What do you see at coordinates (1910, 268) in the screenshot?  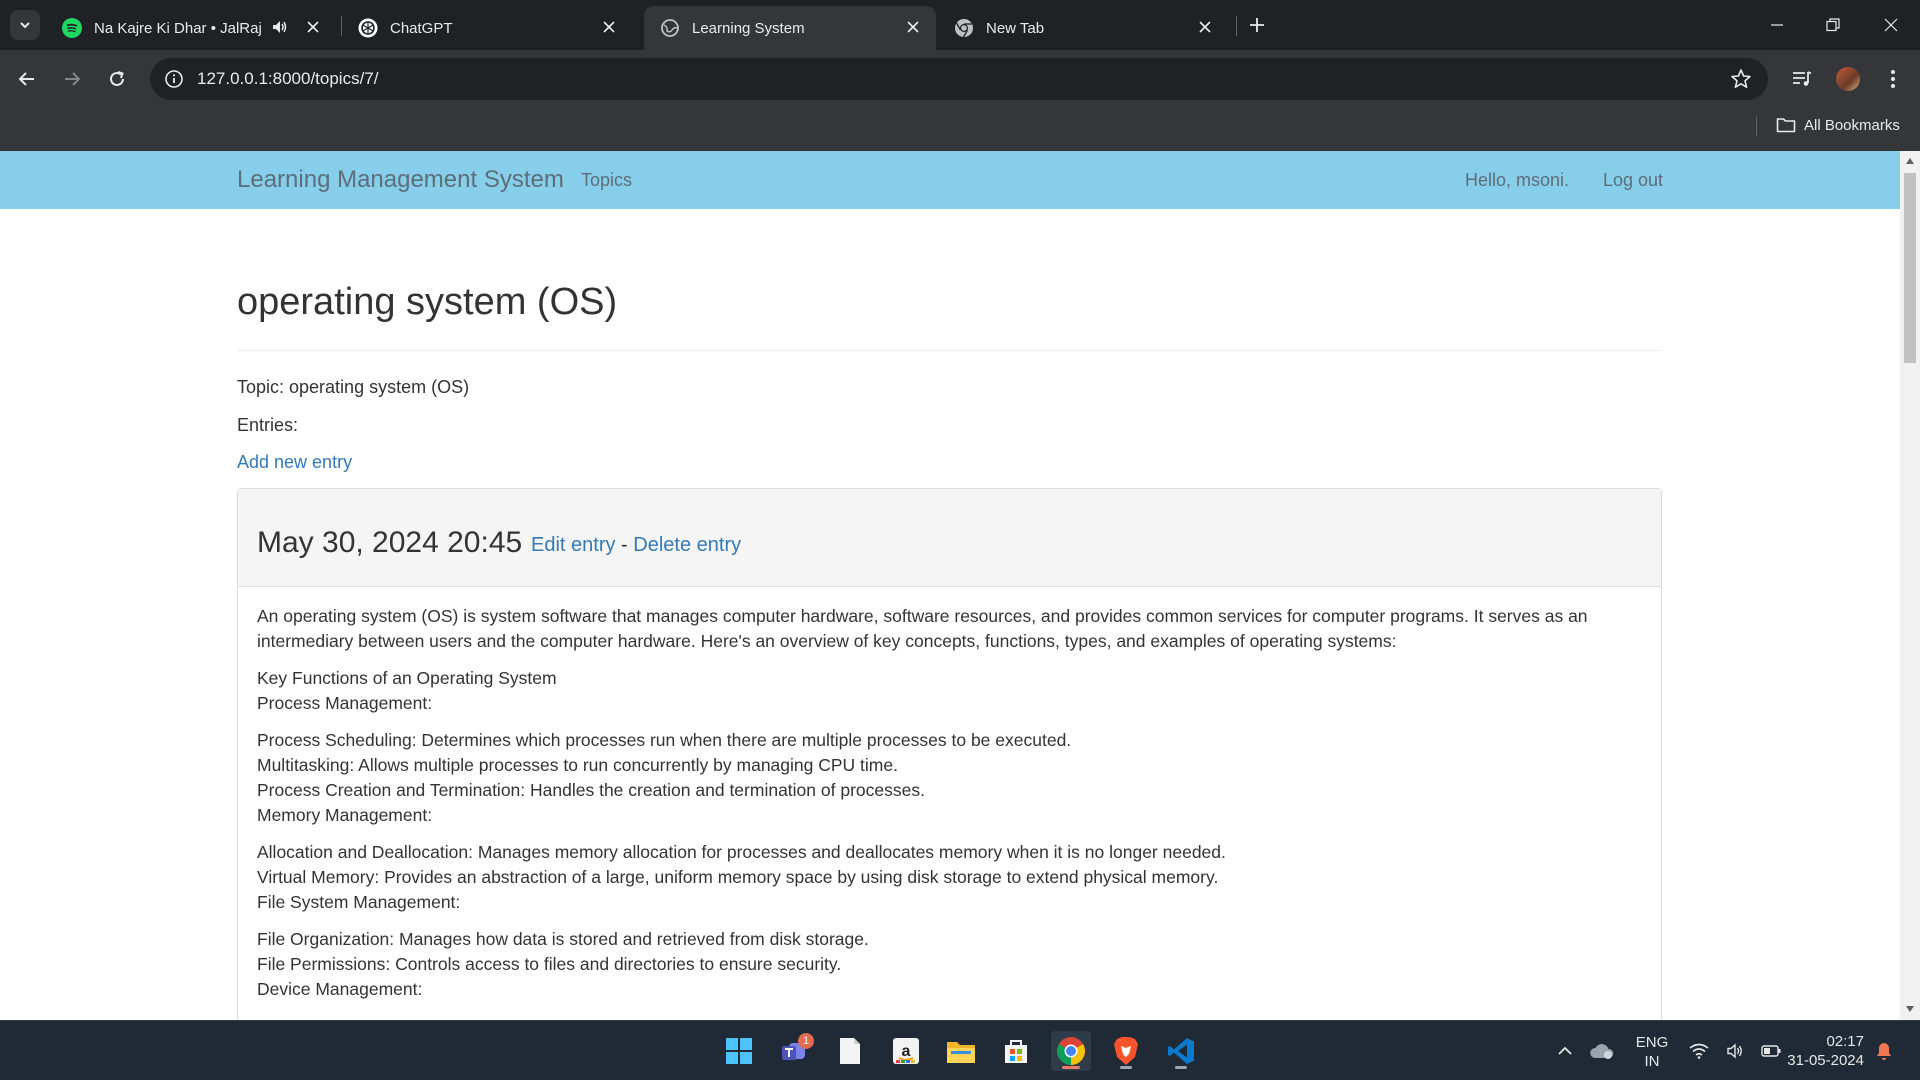 I see `scrollbar-thumb` at bounding box center [1910, 268].